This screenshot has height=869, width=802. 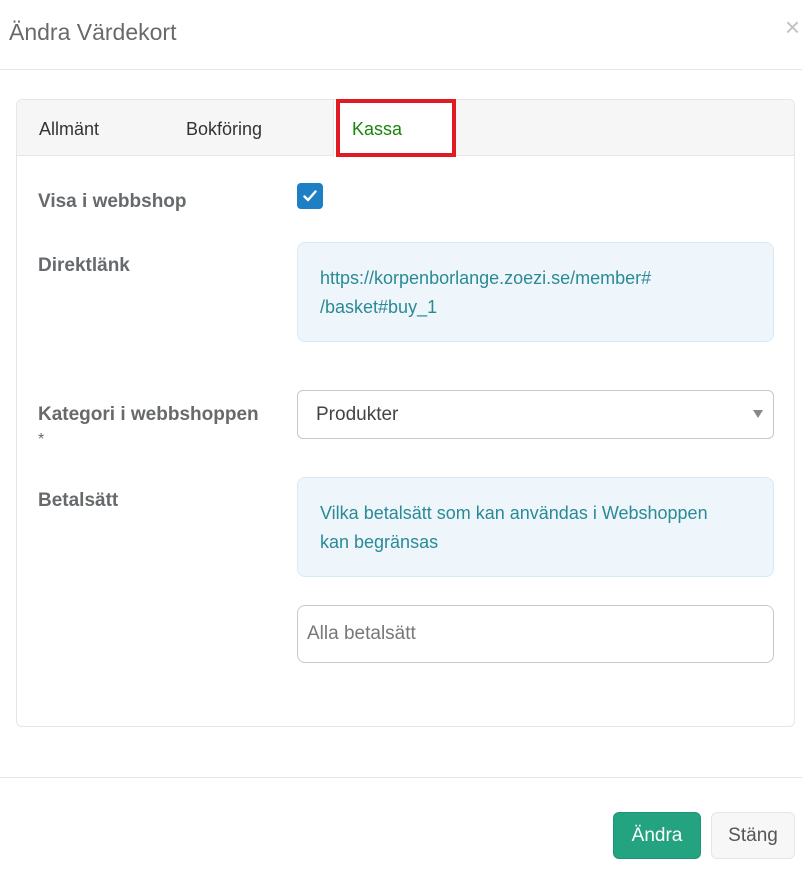 I want to click on betalsatt-input, so click(x=535, y=634).